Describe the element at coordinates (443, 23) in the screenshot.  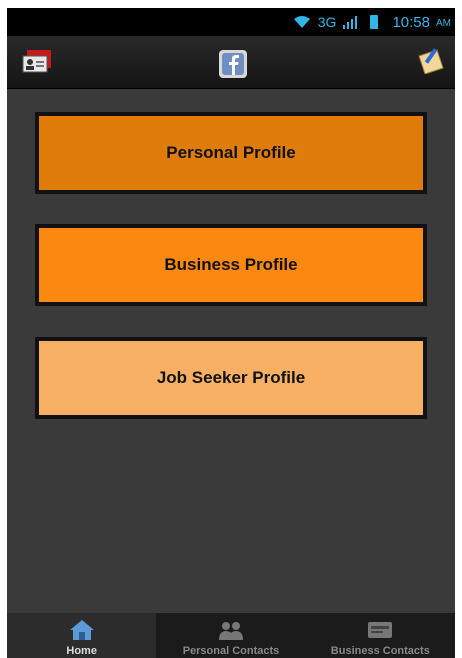
I see `clock-ampm: AM` at that location.